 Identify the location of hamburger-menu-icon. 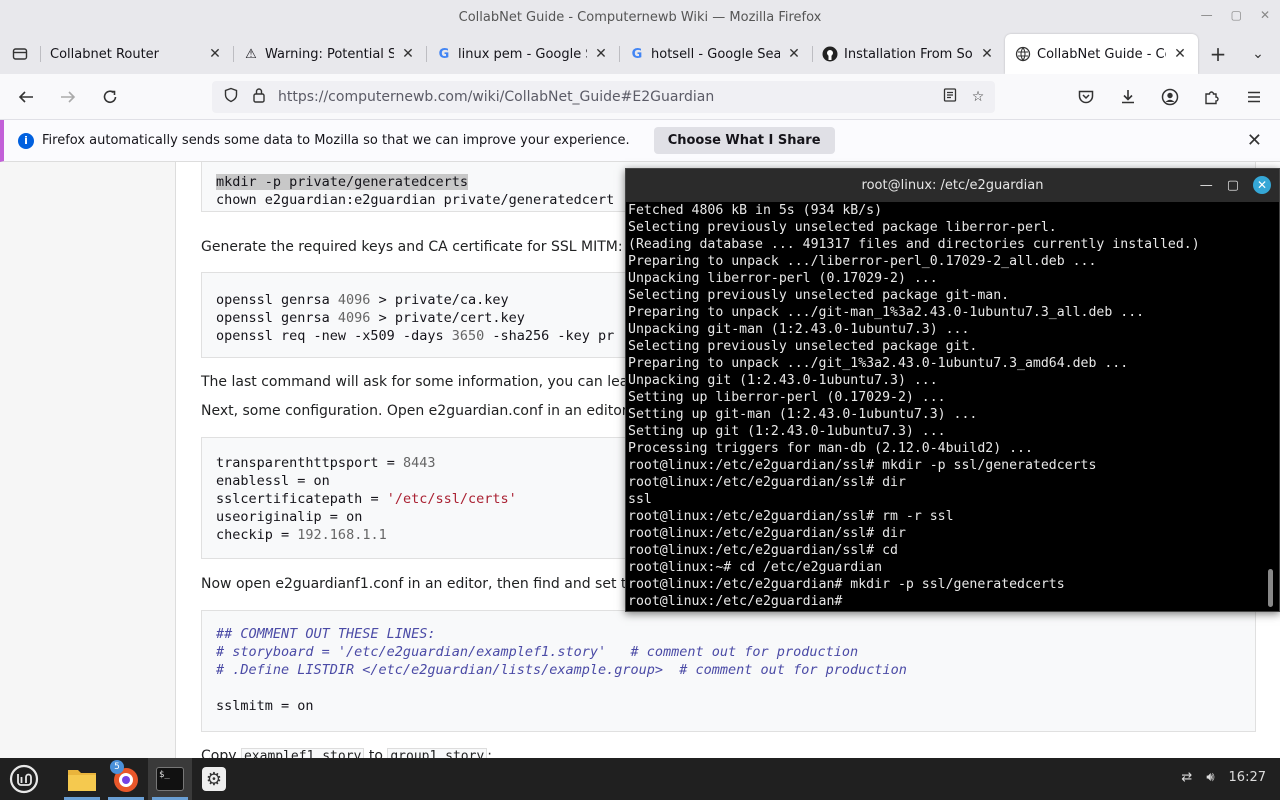
(1254, 97).